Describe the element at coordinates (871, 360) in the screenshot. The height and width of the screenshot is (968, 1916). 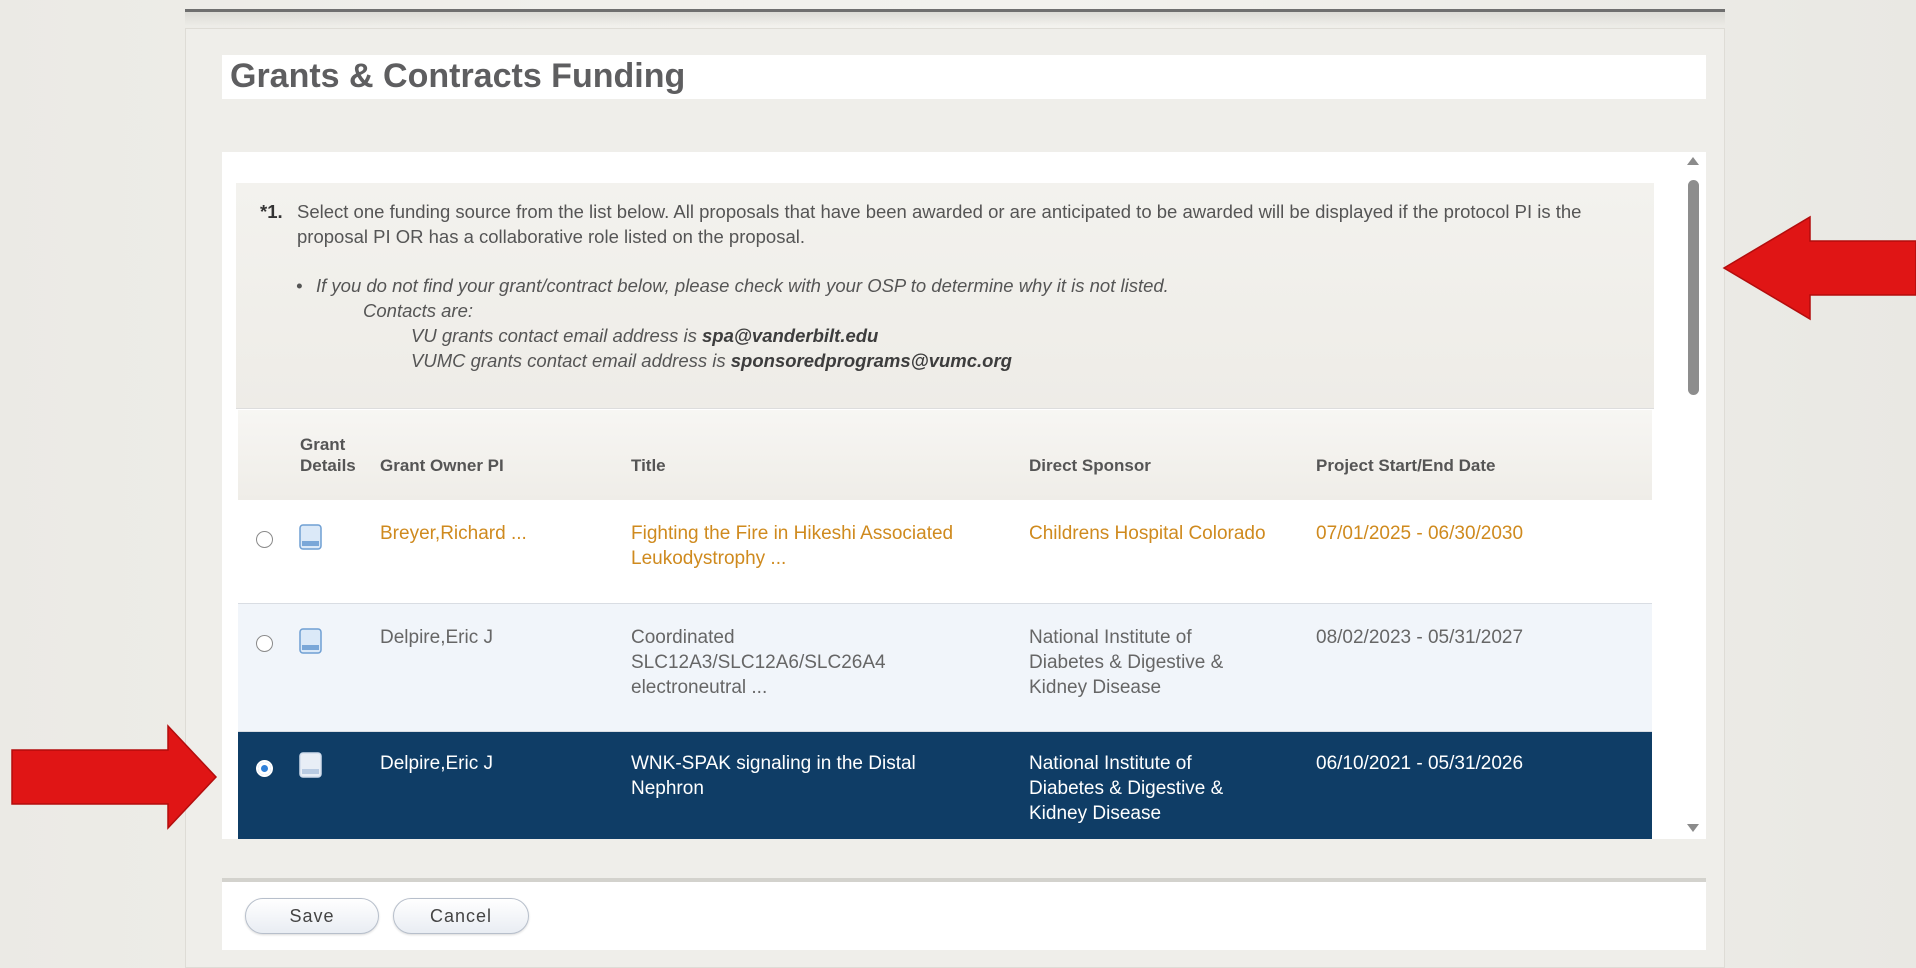
I see `vumc-contact-email: sponsoredprograms@vumc.org` at that location.